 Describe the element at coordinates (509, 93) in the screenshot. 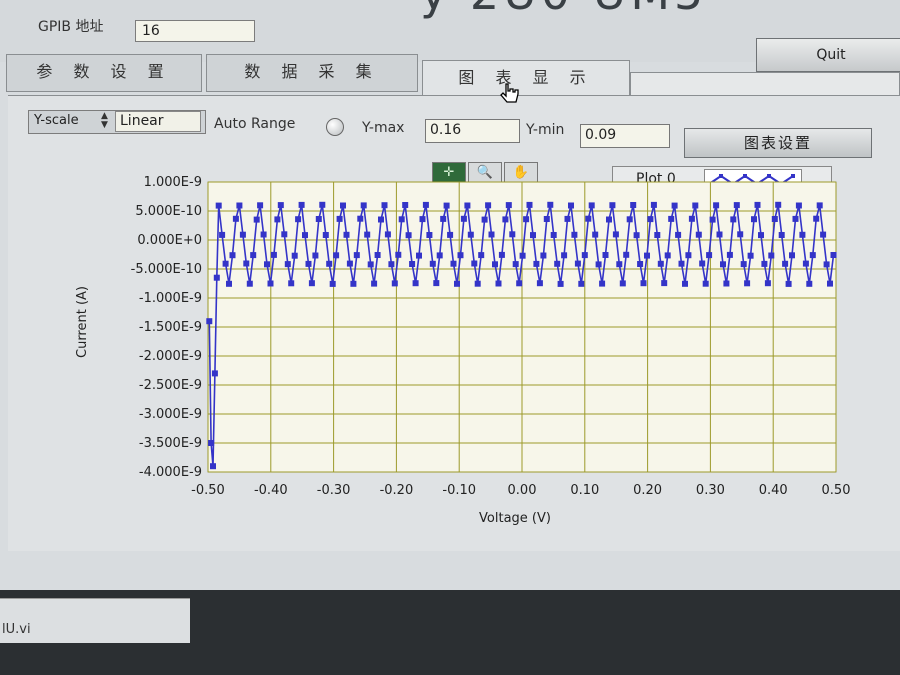

I see `mouse-pointer-hand-icon` at that location.